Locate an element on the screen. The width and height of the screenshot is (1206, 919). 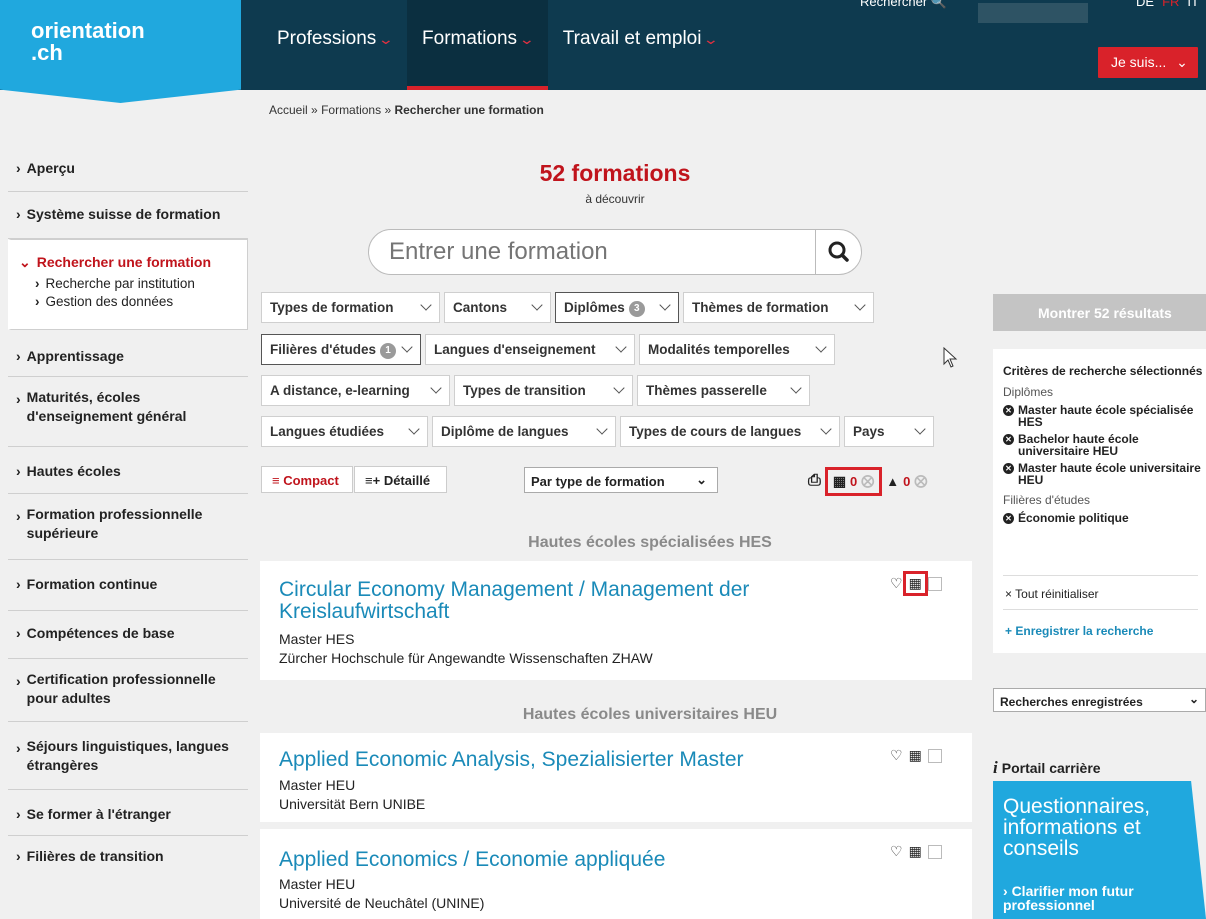
filter-distance-elearning: A distance, e-learning is located at coordinates (355, 390).